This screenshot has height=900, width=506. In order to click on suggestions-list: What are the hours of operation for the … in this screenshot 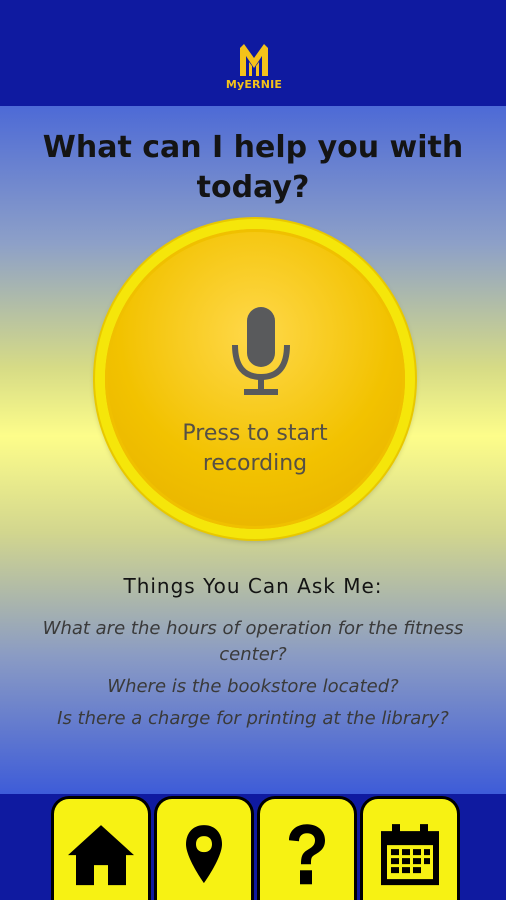, I will do `click(253, 677)`.